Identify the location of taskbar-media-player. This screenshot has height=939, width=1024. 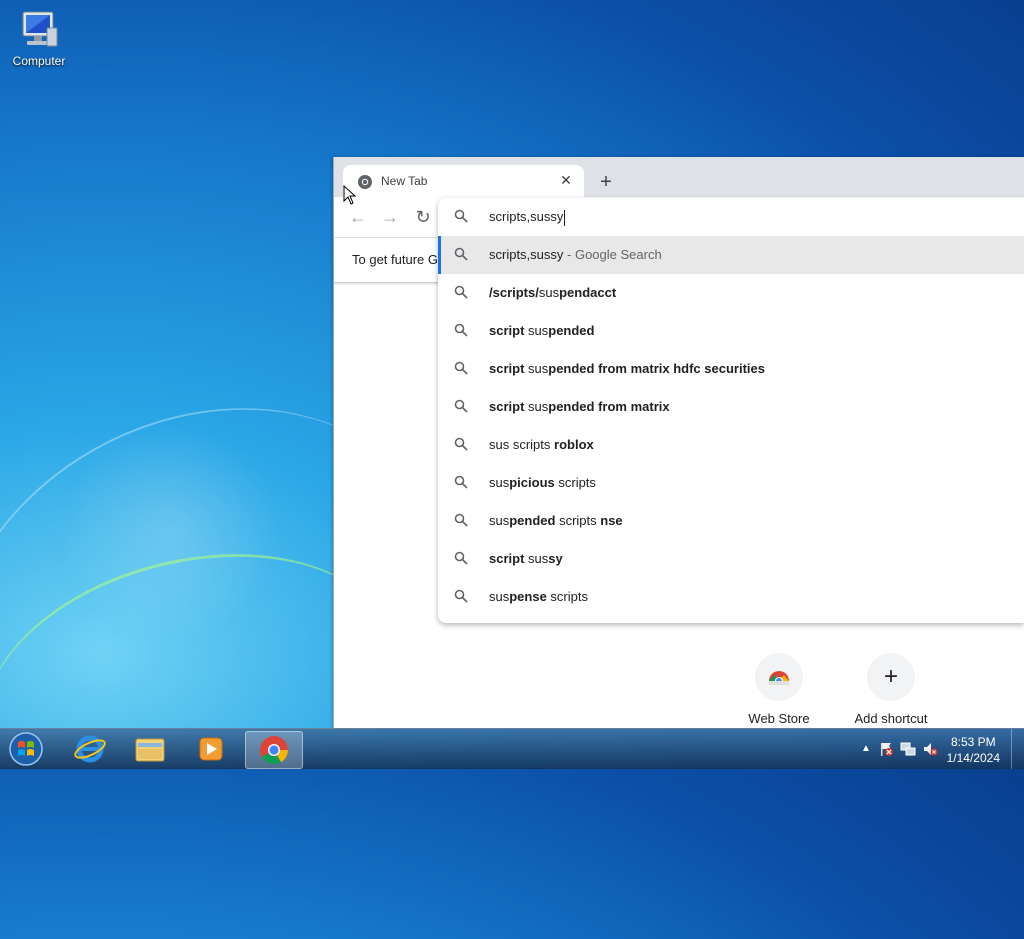
(211, 749).